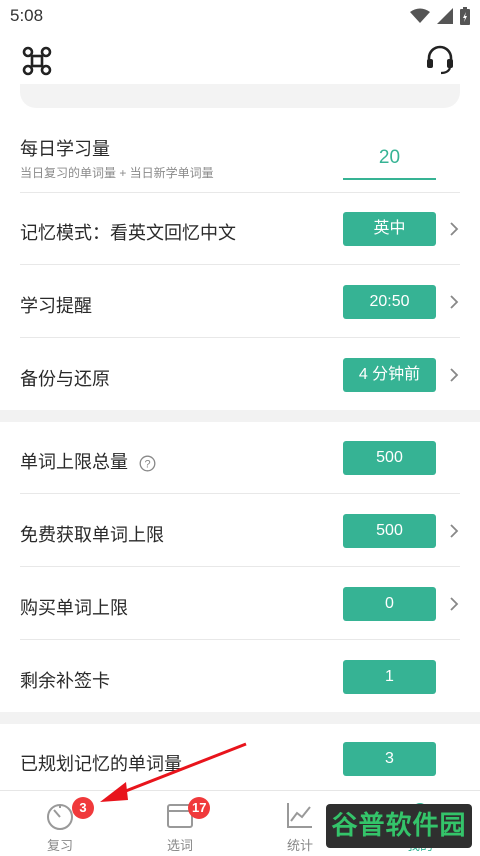  Describe the element at coordinates (389, 158) in the screenshot. I see `daily-amount-input: 20` at that location.